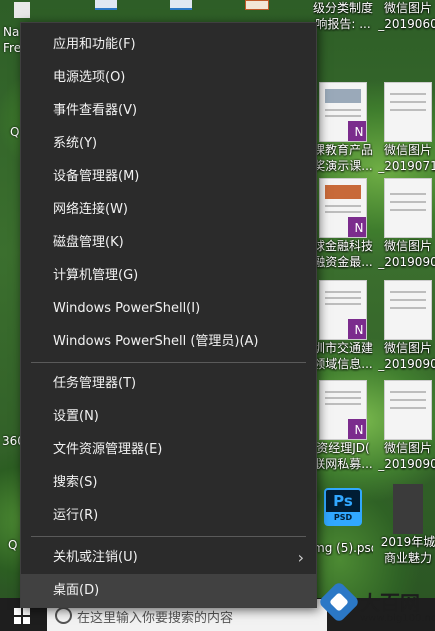  I want to click on desktop-image-item: 2019年城 商业魅力, so click(406, 525).